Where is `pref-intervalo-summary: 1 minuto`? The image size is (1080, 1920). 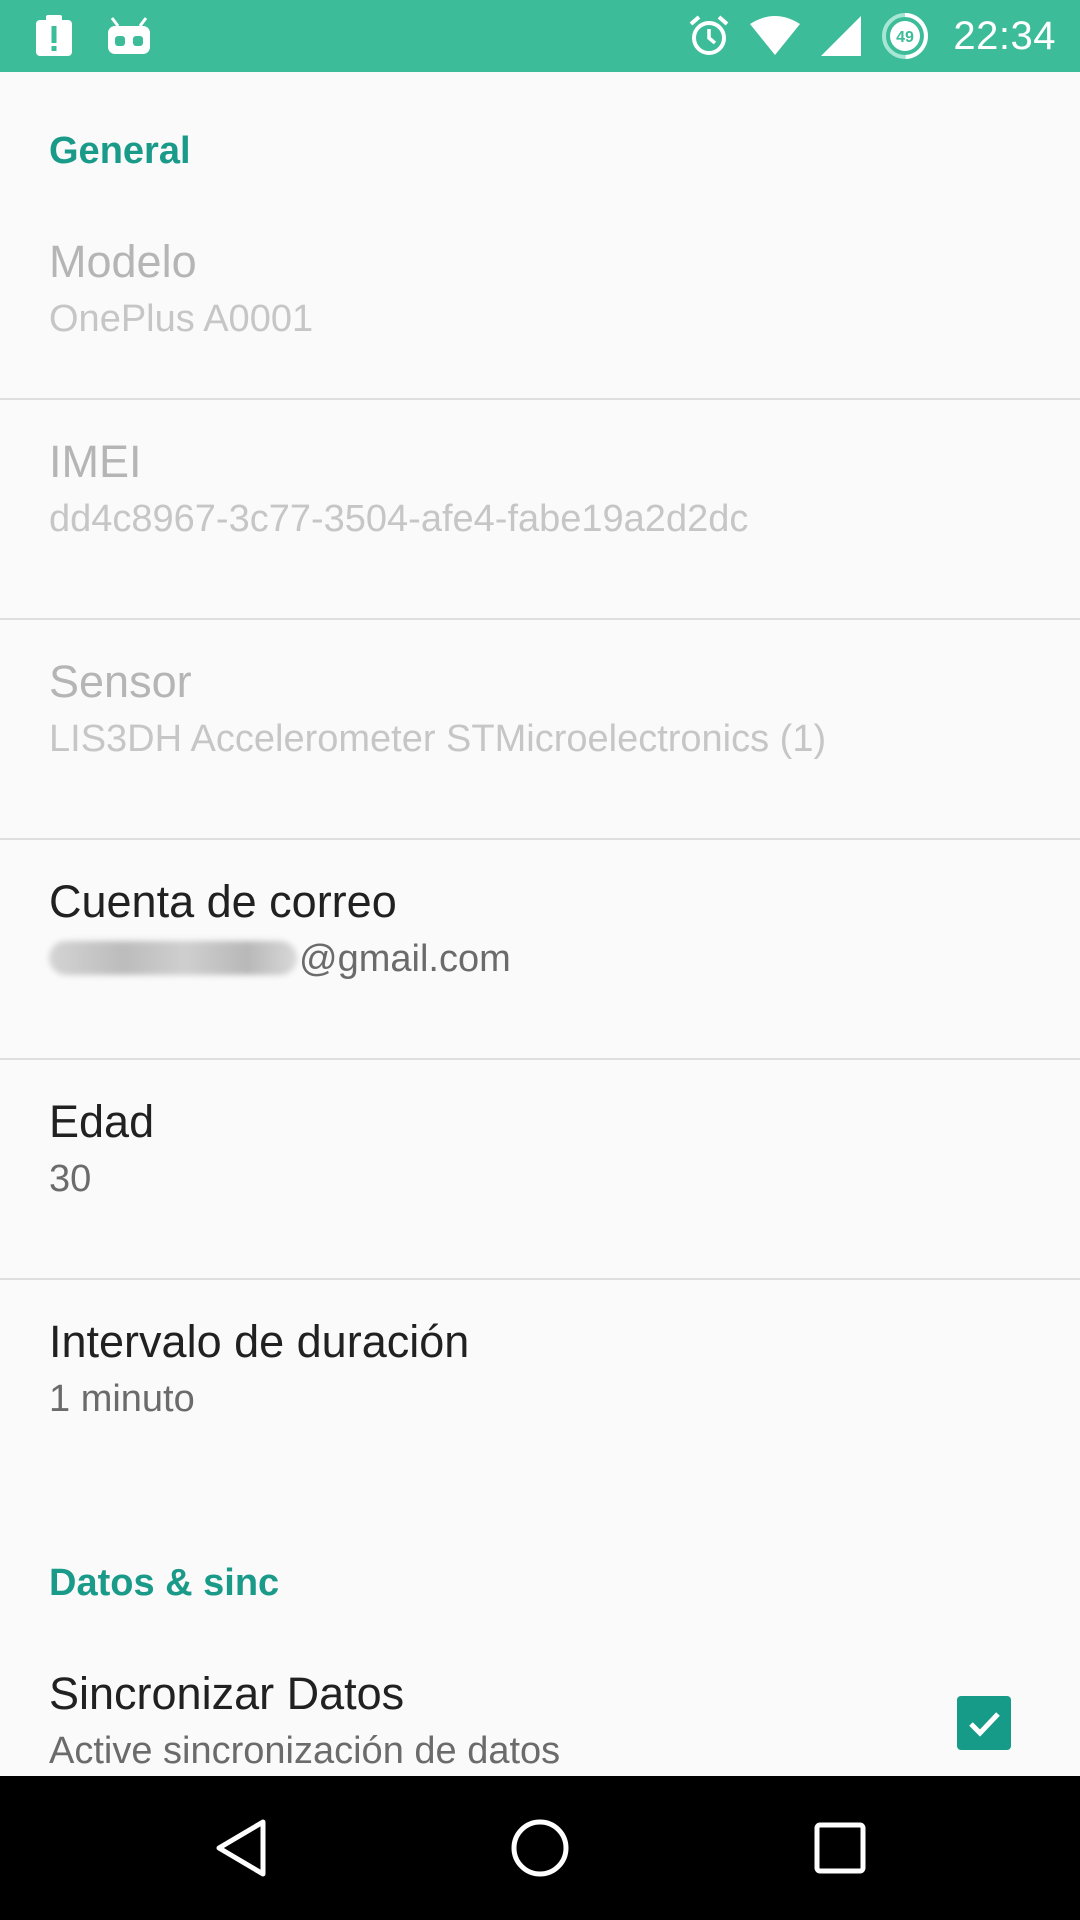 pref-intervalo-summary: 1 minuto is located at coordinates (122, 1399).